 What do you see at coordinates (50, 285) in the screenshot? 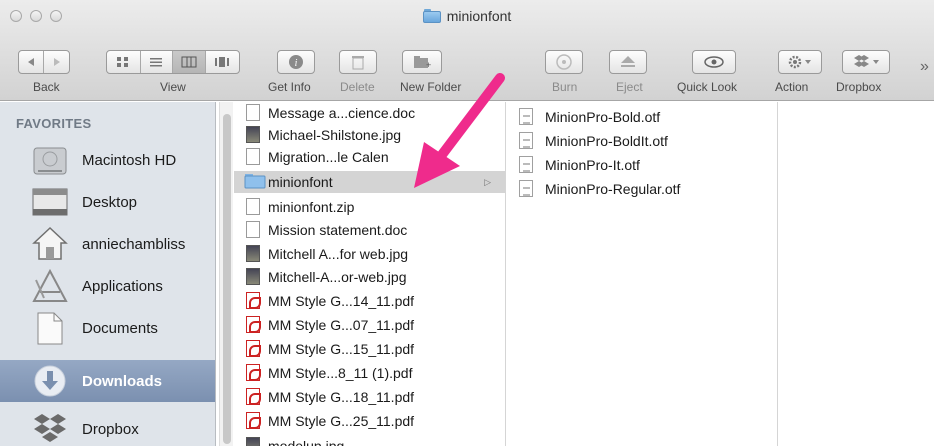
I see `applications-icon` at bounding box center [50, 285].